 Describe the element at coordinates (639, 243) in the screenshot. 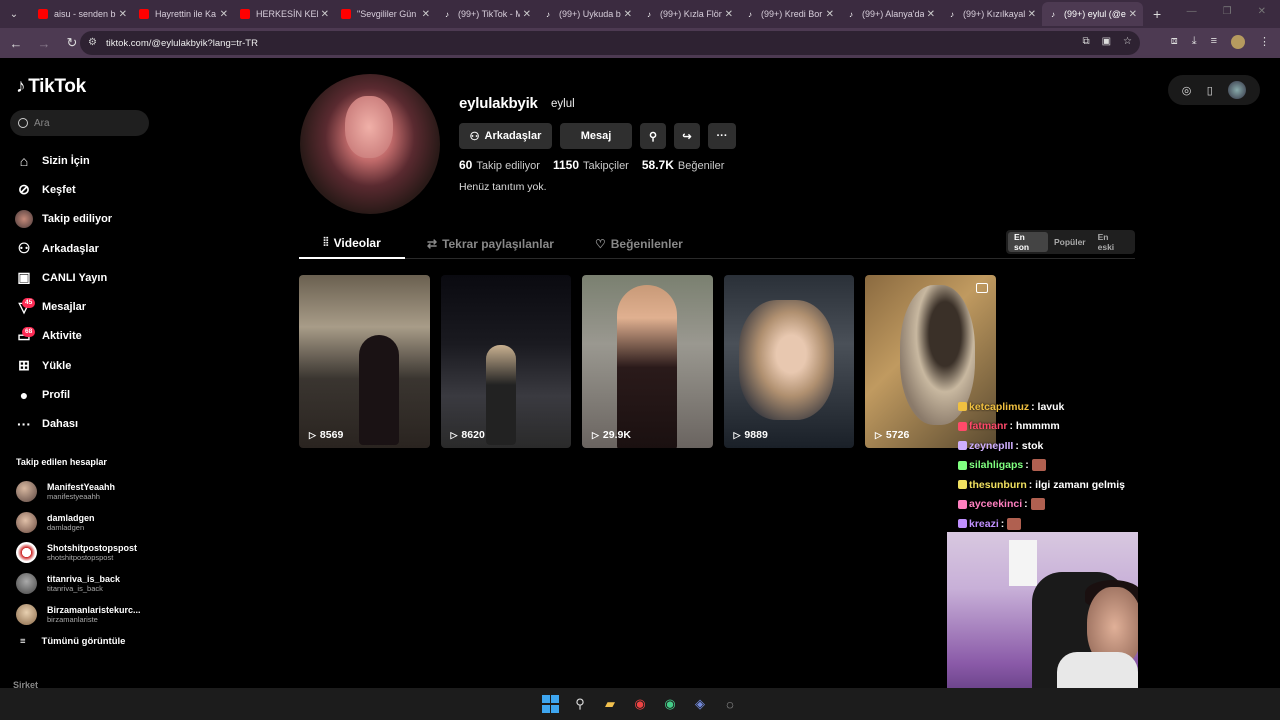

I see `tab-liked: ♡ Beğenilenler` at that location.